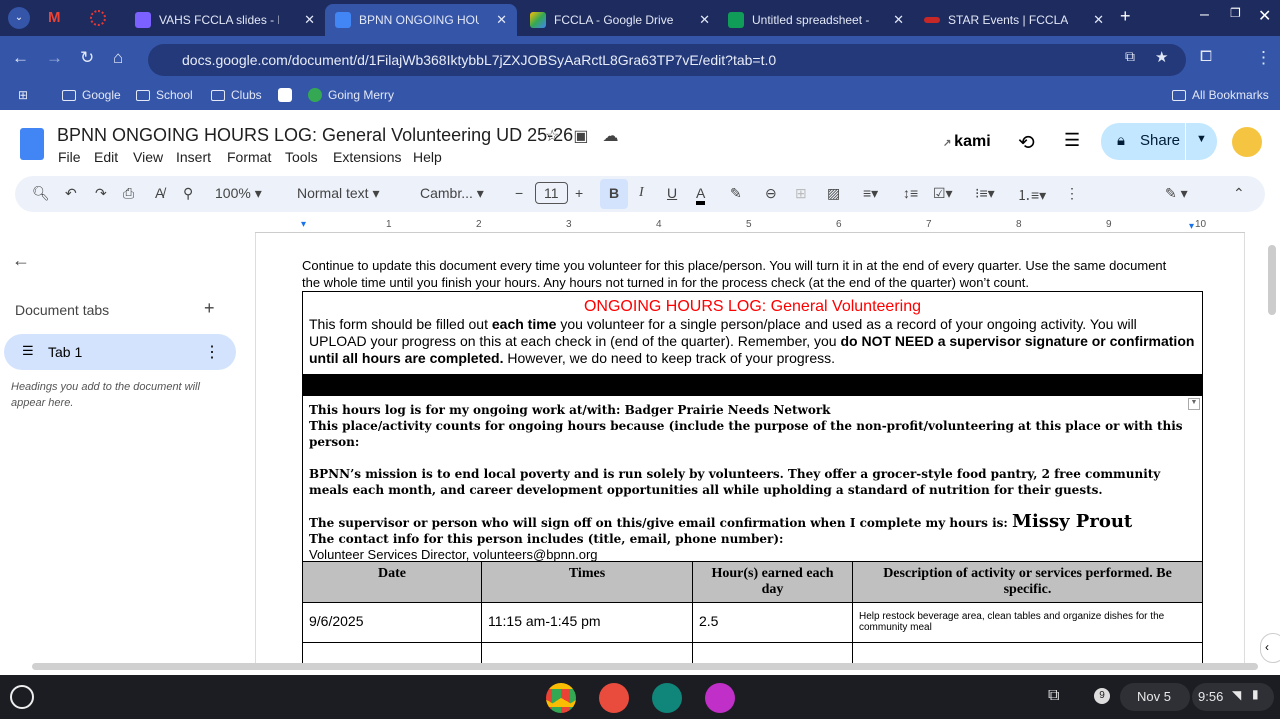 The image size is (1280, 719). Describe the element at coordinates (20, 58) in the screenshot. I see `back-icon: ←` at that location.